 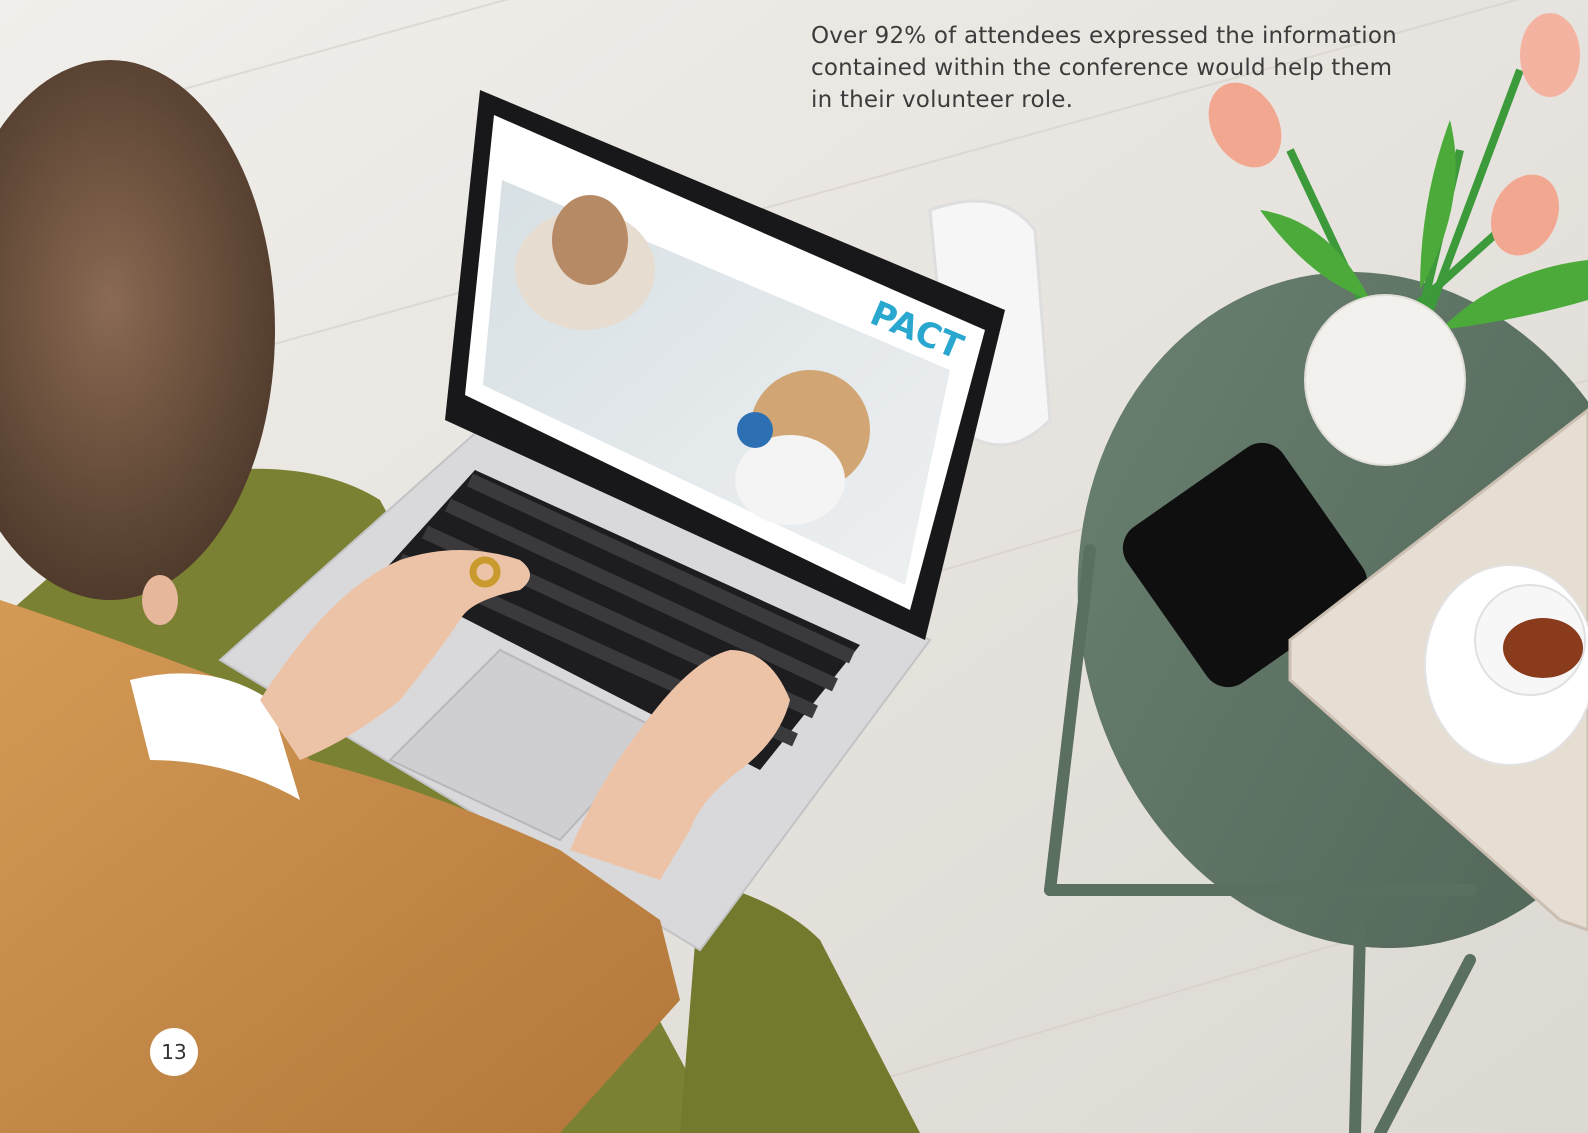 I want to click on page-number: 13, so click(x=174, y=1052).